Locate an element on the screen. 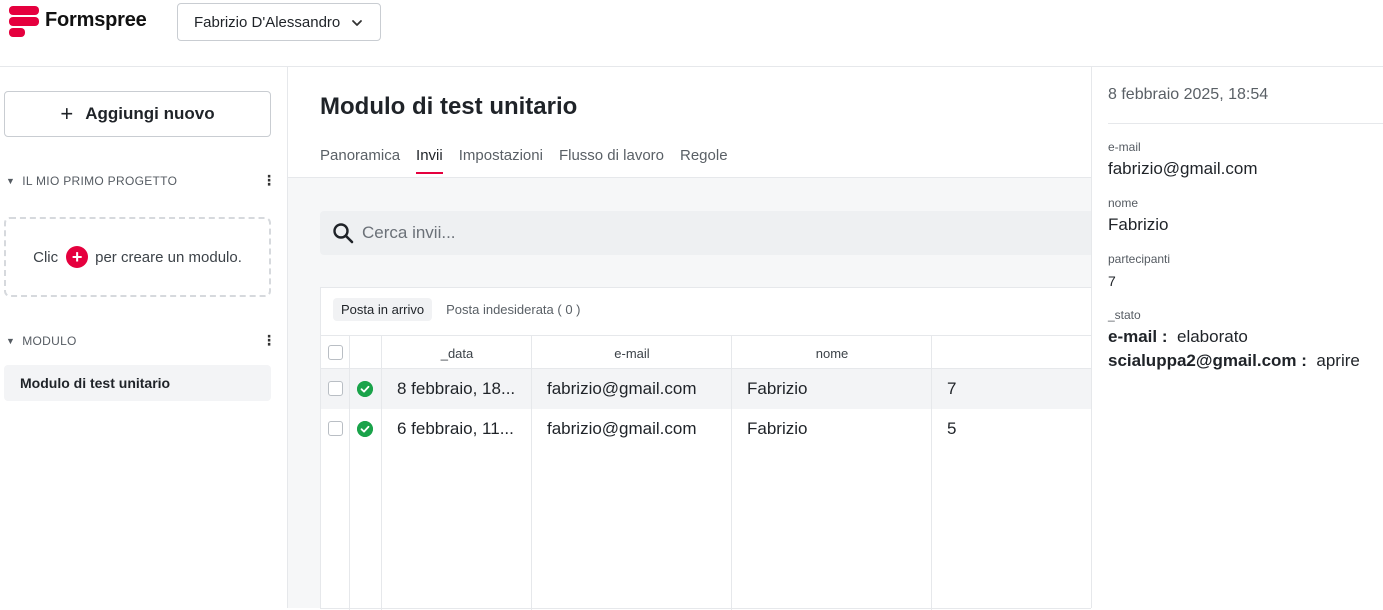  account-name: Fabrizio D'Alessandro is located at coordinates (267, 22).